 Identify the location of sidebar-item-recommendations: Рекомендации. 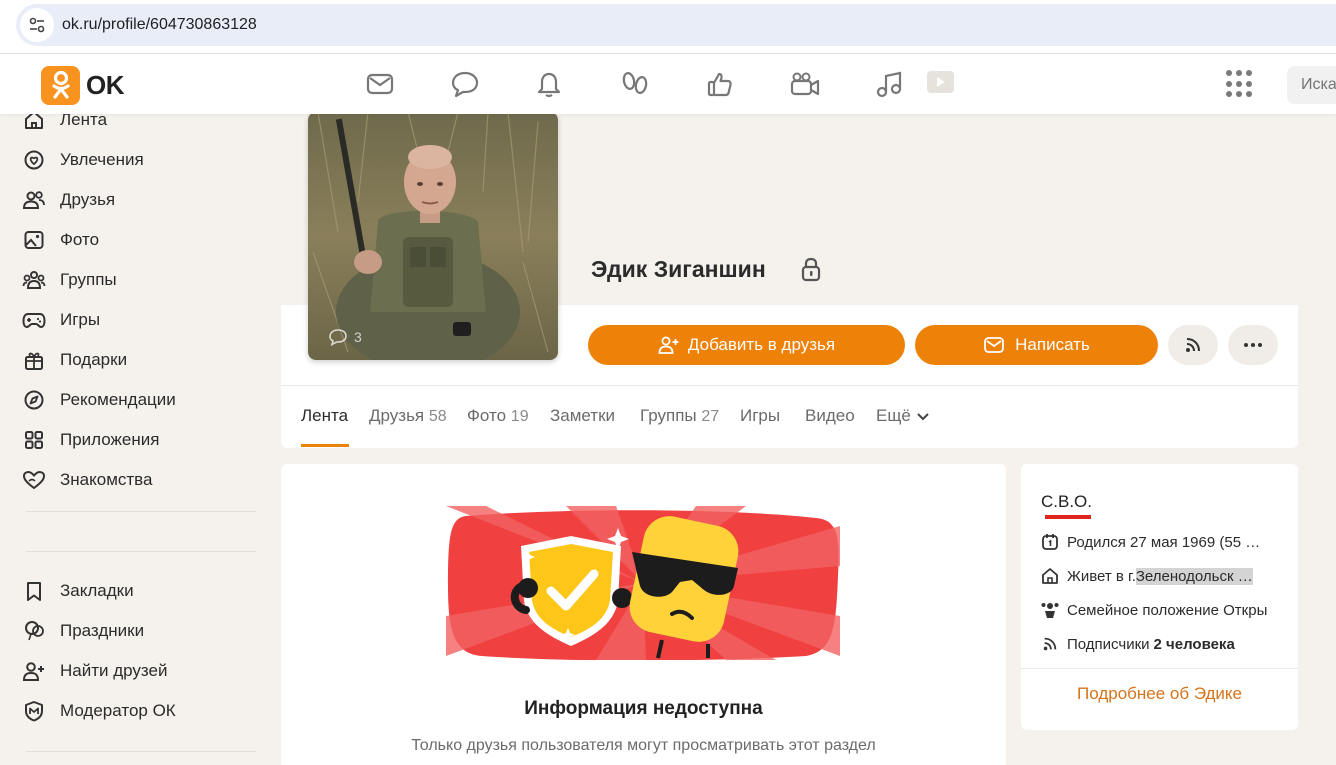
(99, 400).